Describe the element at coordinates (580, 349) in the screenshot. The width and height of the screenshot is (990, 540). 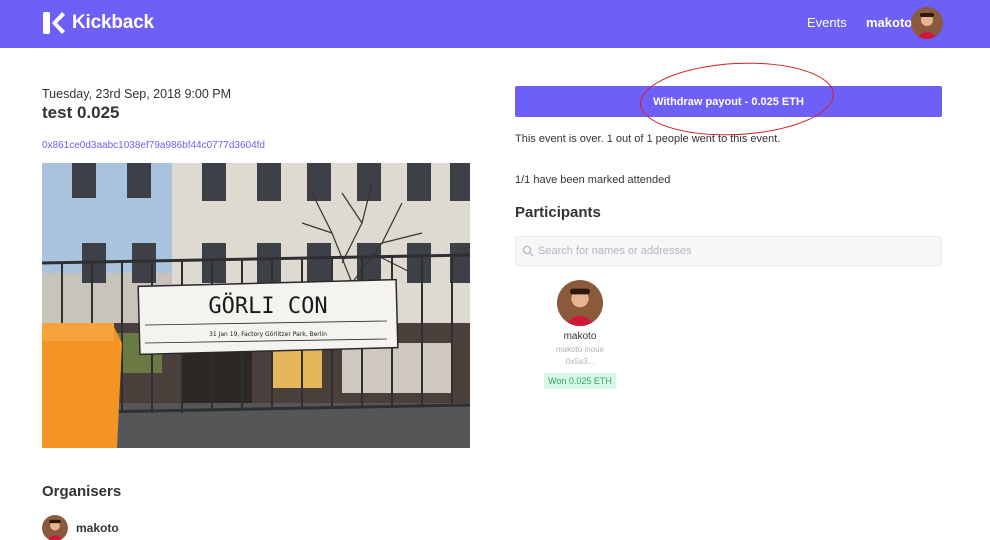
I see `participant-real-name: makoto inoue` at that location.